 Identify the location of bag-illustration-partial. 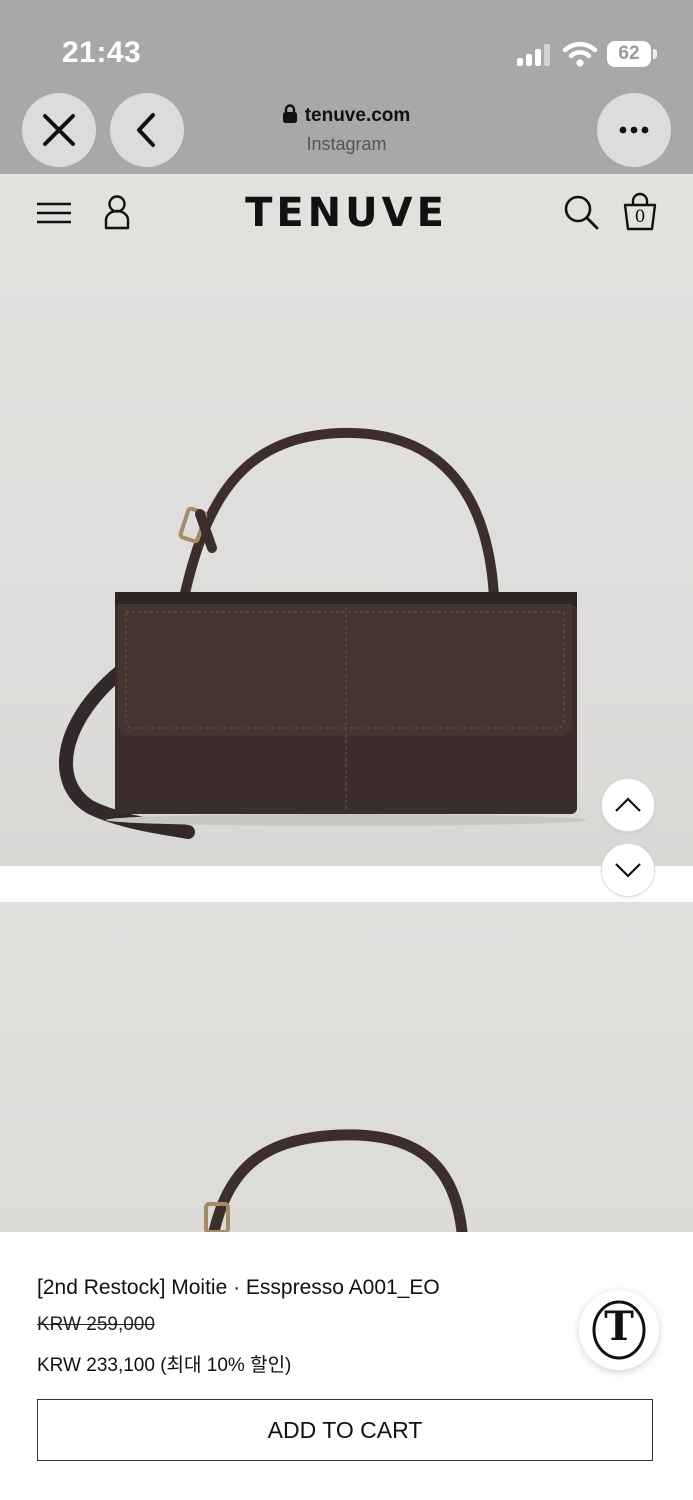
(336, 1180).